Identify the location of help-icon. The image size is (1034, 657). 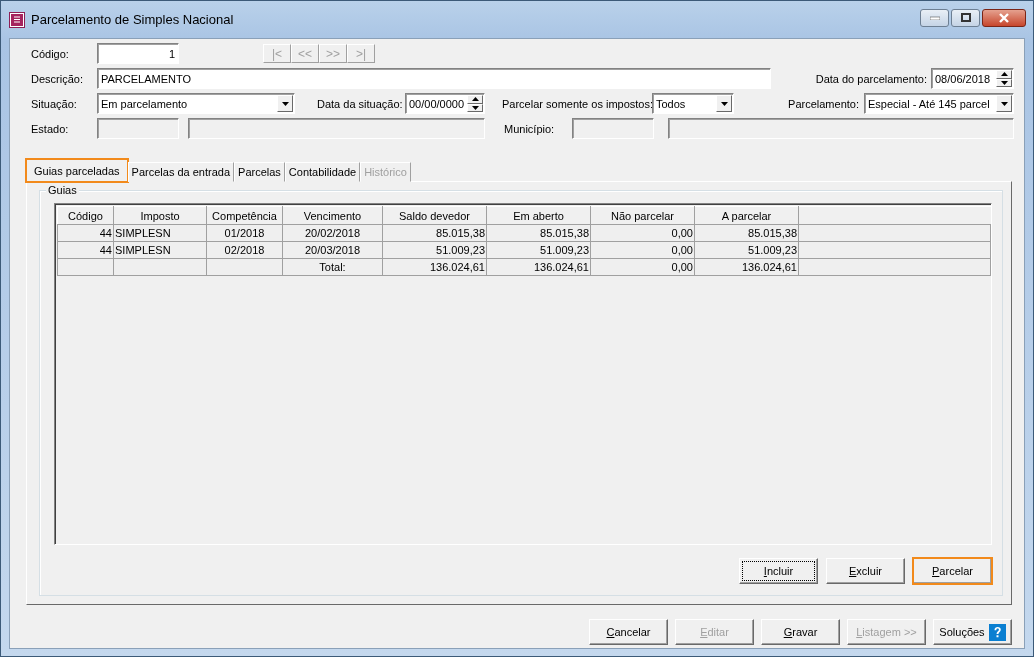
(997, 632).